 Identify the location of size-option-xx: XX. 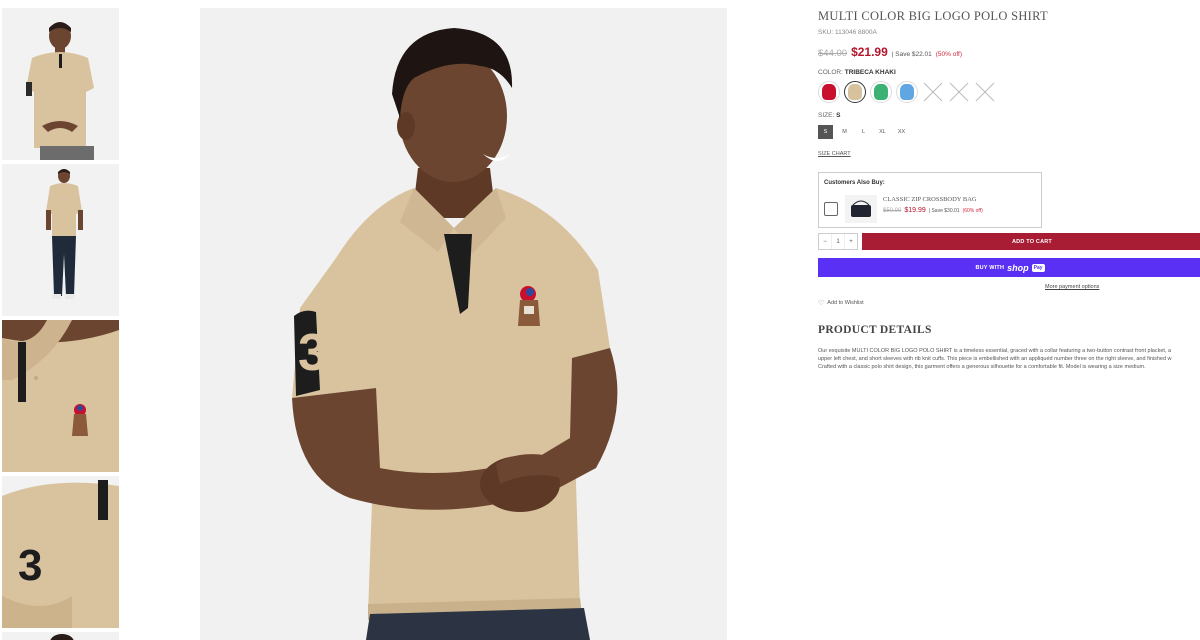
(901, 132).